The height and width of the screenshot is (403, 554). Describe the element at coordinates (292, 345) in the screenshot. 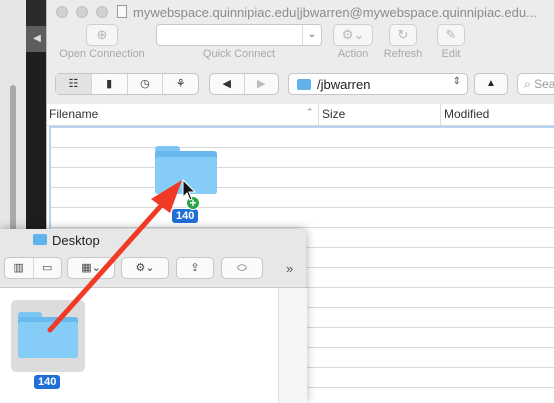

I see `finder-scroll-area` at that location.